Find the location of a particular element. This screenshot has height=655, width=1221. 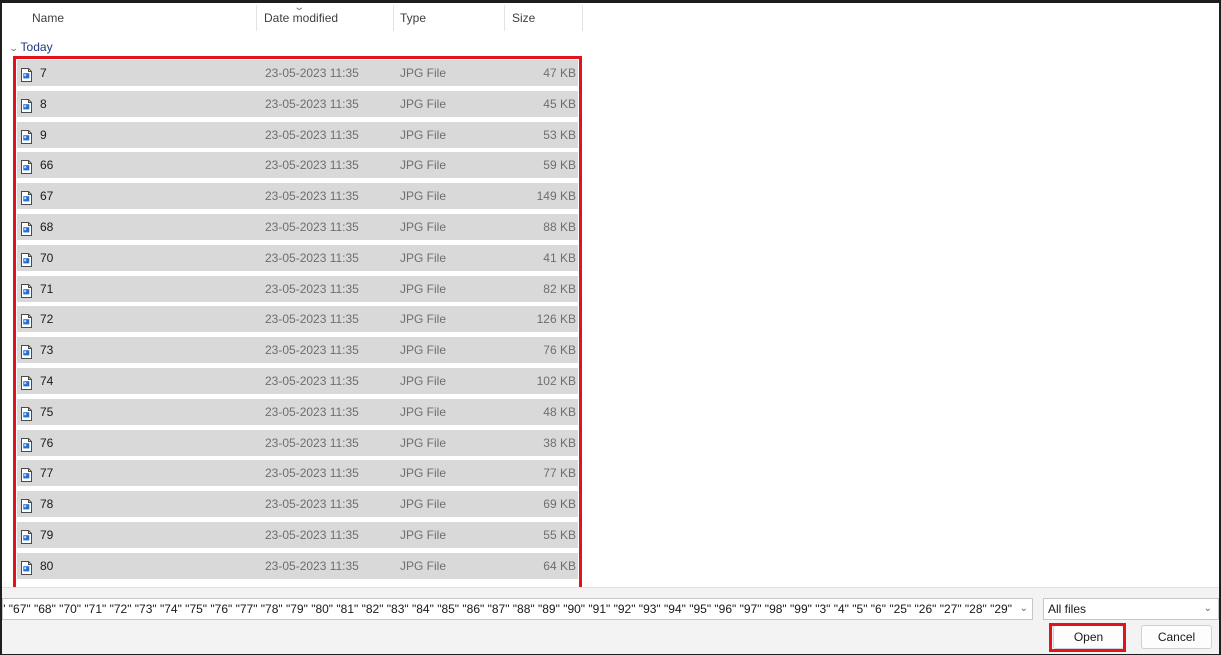

file-name-cell: 70 is located at coordinates (47, 257).